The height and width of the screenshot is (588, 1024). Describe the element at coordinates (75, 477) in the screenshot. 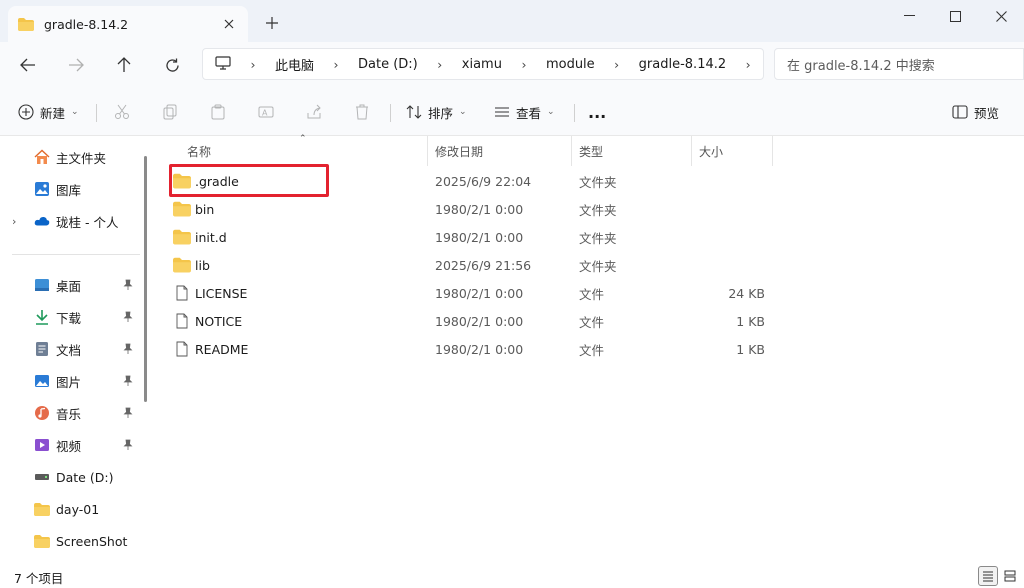

I see `sidebar-item-drive-d: Date (D:)` at that location.